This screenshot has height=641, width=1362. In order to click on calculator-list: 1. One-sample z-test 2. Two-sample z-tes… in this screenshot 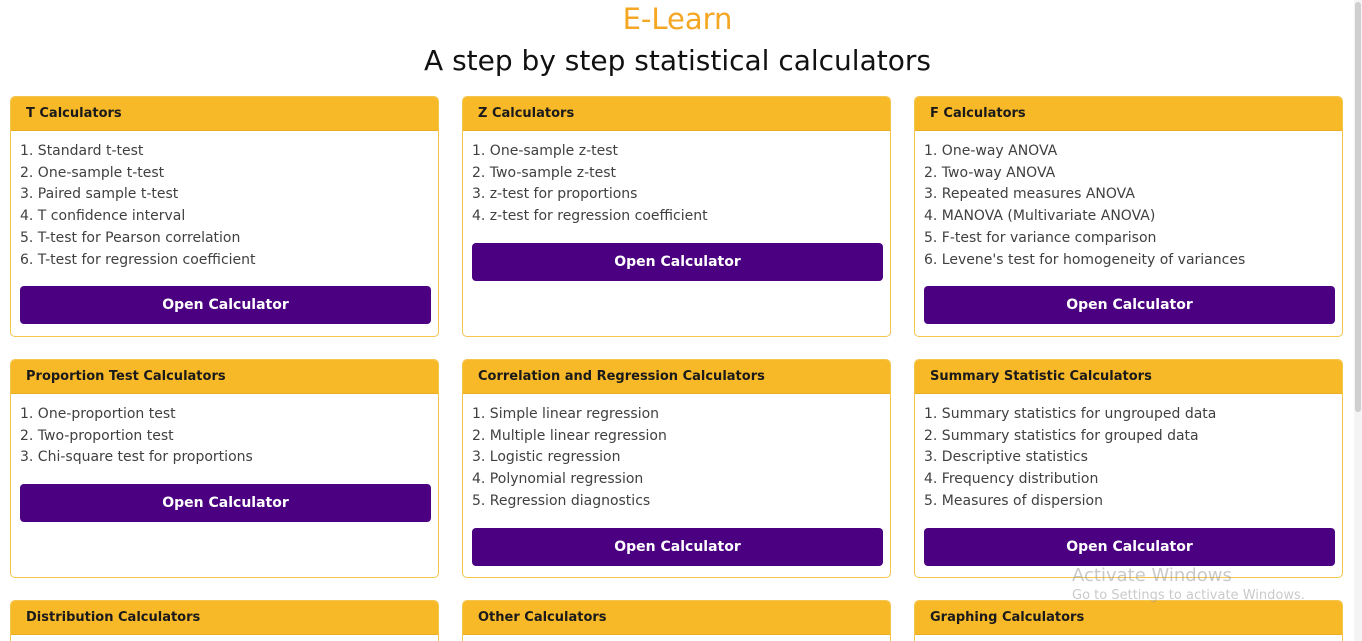, I will do `click(676, 184)`.